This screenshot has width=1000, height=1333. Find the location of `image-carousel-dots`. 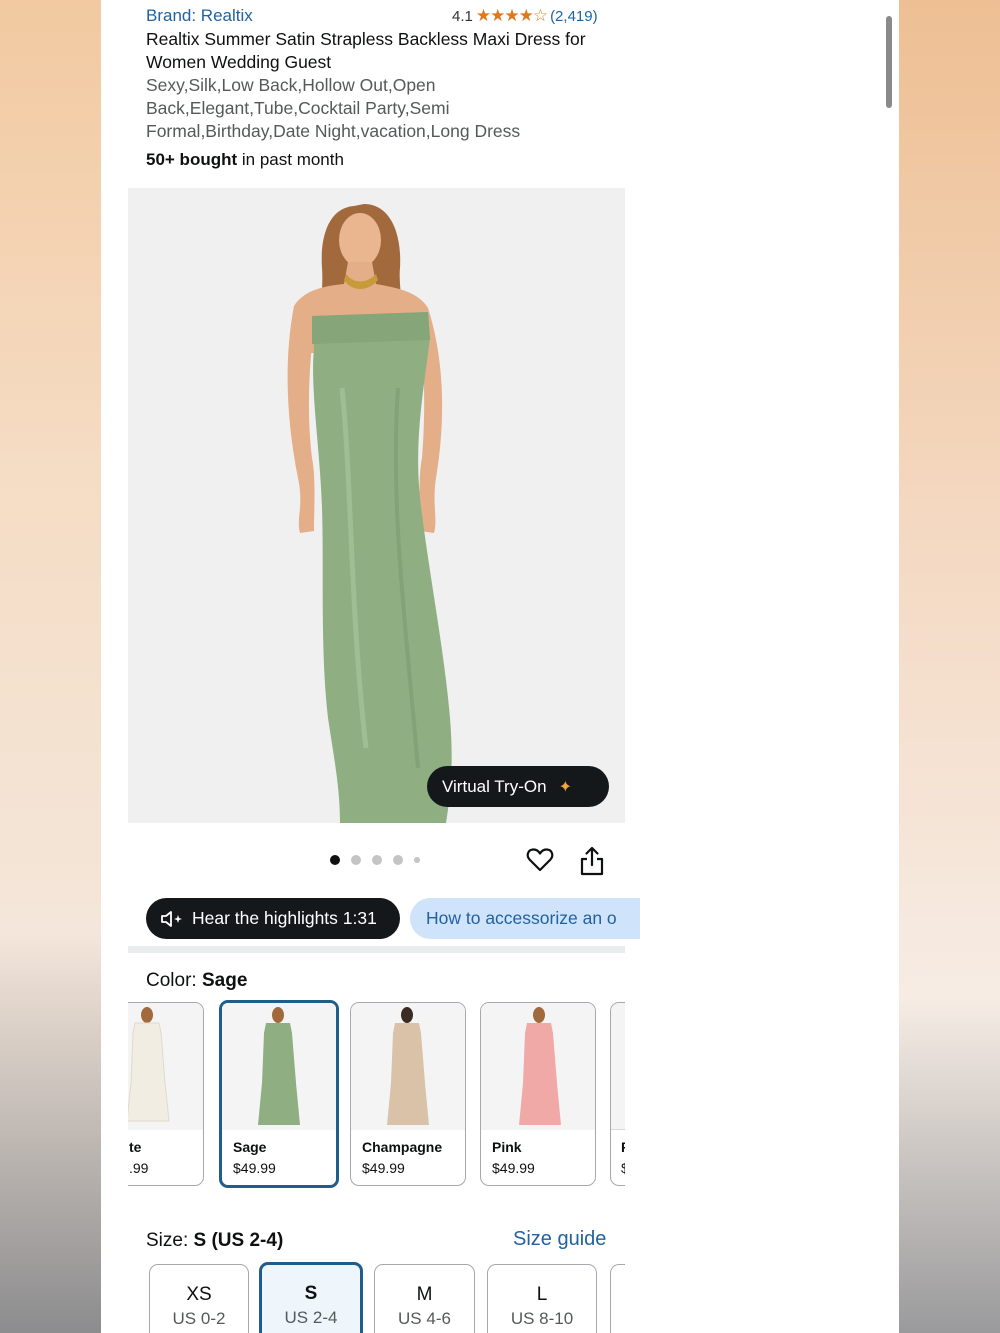

image-carousel-dots is located at coordinates (375, 860).